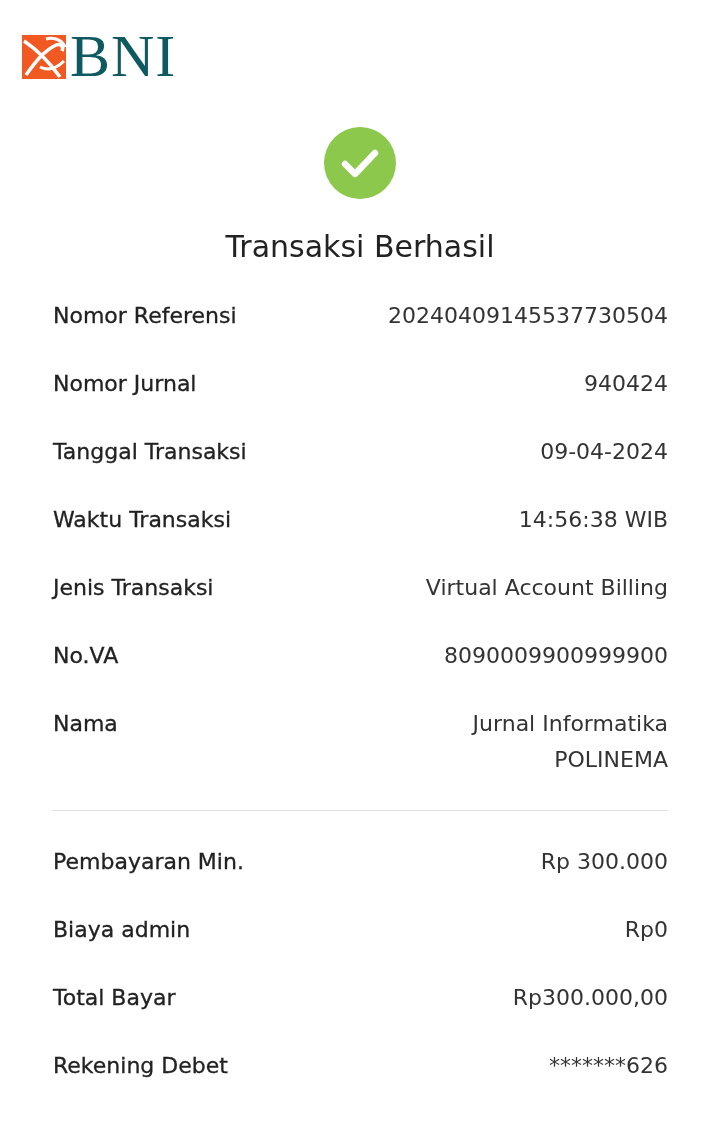  I want to click on field-value: Rp300.000,00, so click(590, 998).